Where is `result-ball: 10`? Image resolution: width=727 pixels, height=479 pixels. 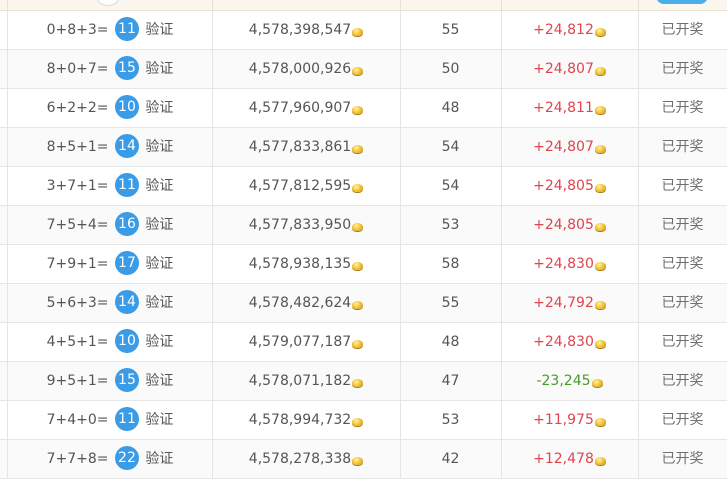
result-ball: 10 is located at coordinates (126, 341).